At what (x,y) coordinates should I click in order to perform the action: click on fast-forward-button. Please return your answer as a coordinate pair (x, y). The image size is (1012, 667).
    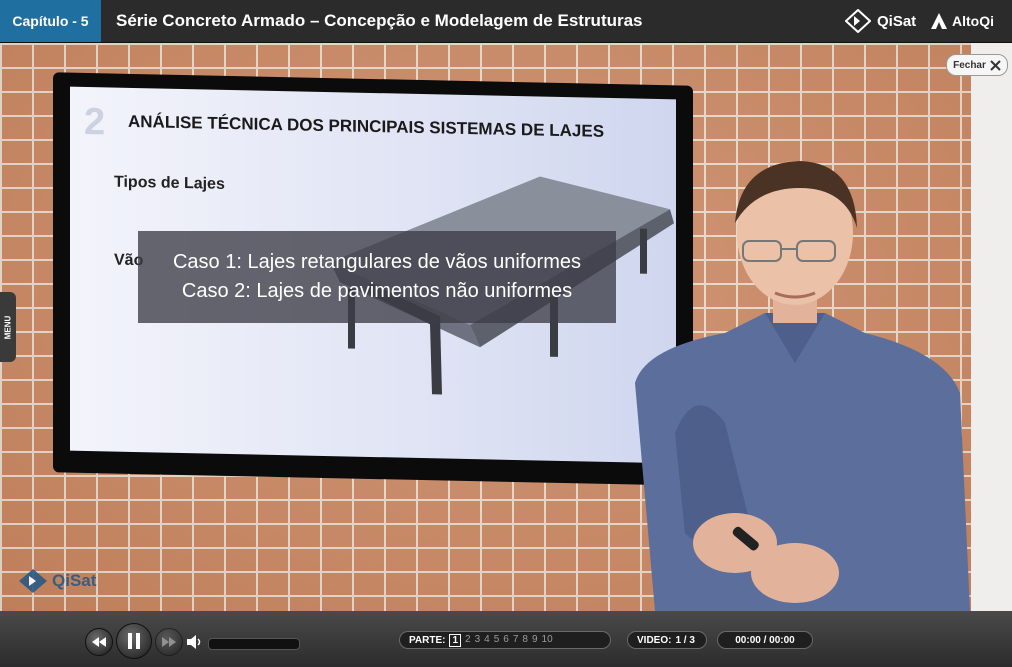
    Looking at the image, I should click on (169, 642).